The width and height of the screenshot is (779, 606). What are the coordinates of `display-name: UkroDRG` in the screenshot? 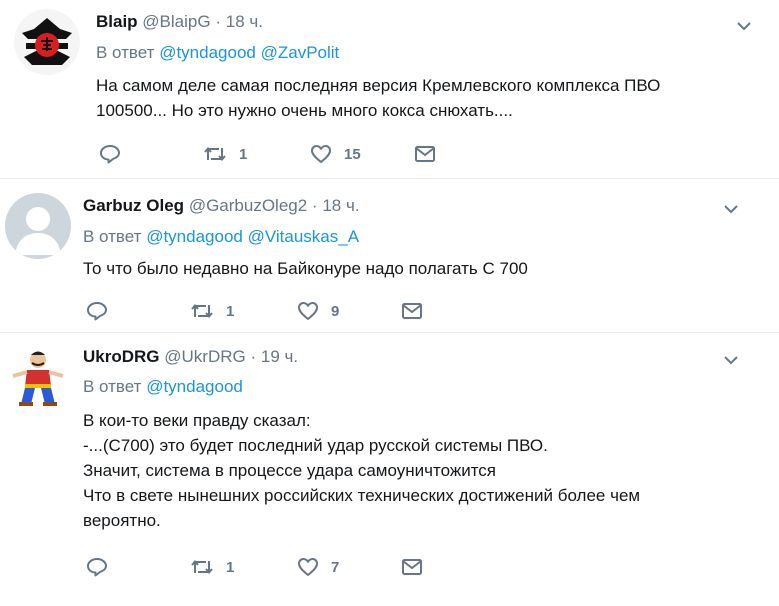 It's located at (121, 356).